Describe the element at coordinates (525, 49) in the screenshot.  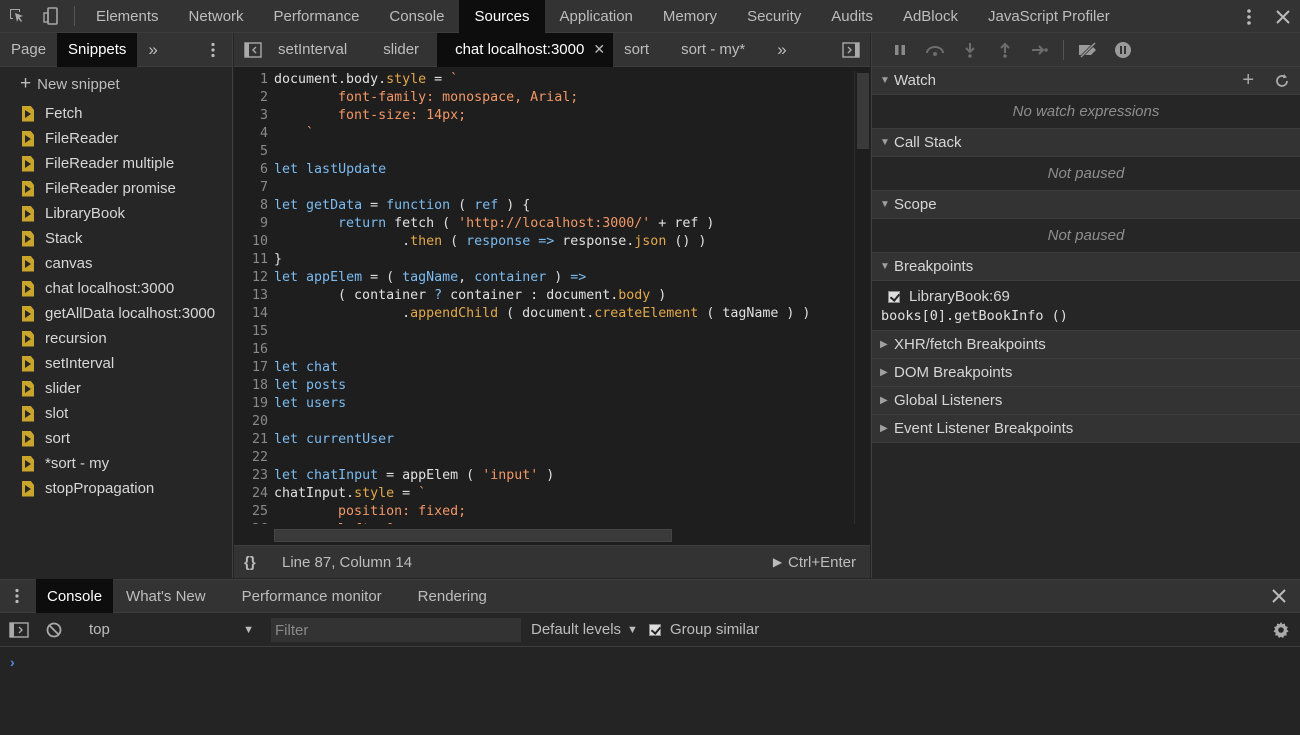
I see `editor-tab-chat-localhost: chat localhost:3000 ✕` at that location.